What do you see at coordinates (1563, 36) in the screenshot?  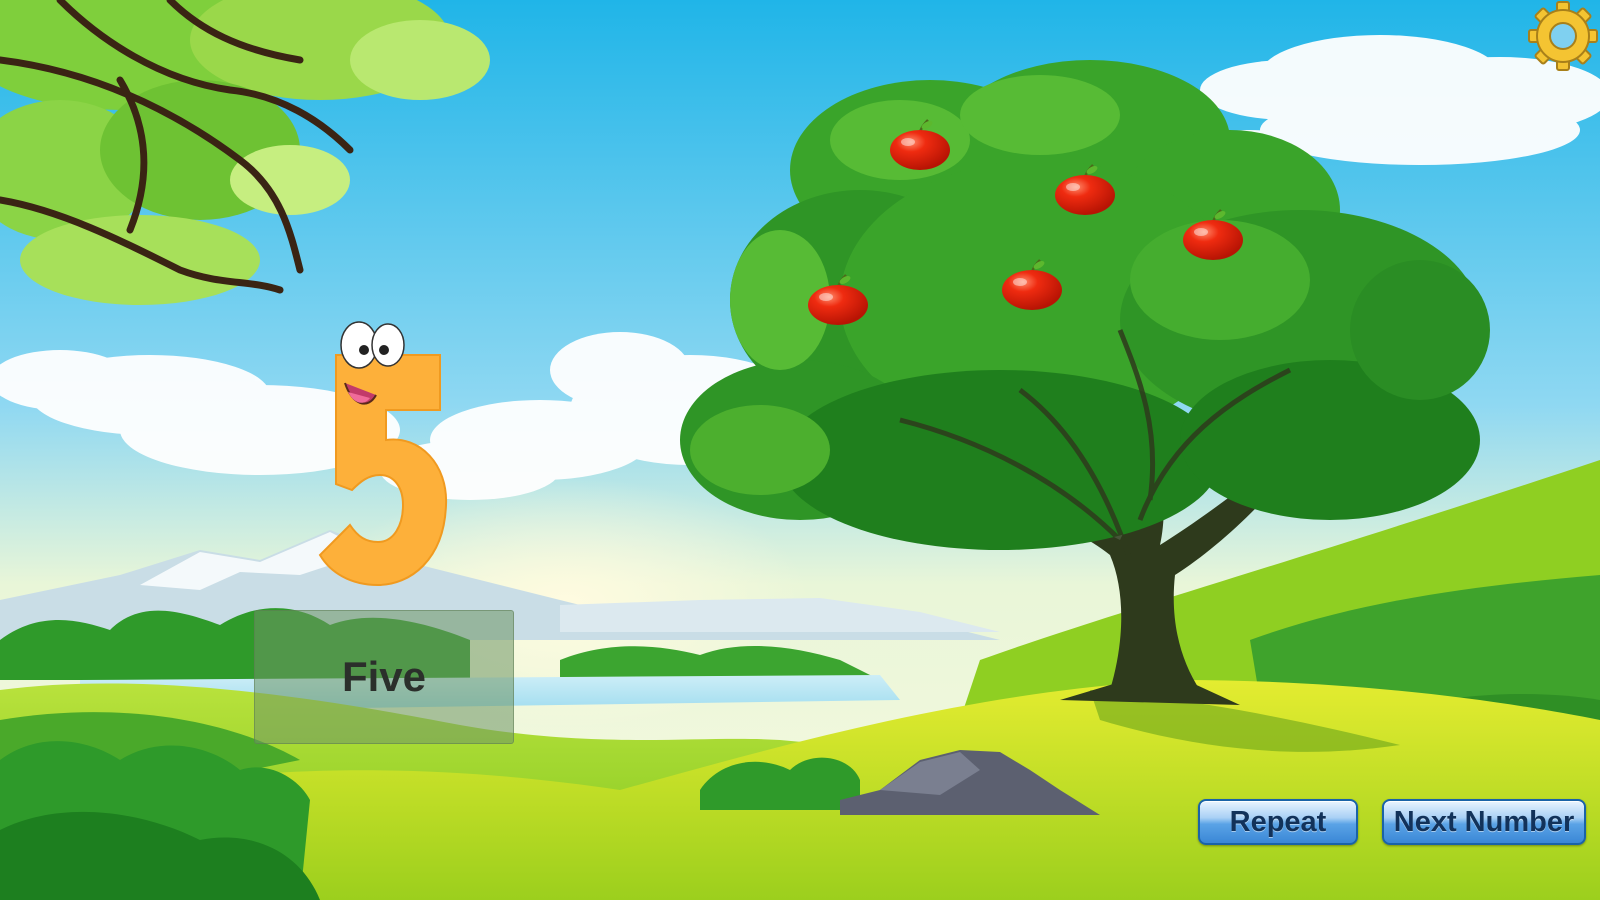 I see `gear-icon` at bounding box center [1563, 36].